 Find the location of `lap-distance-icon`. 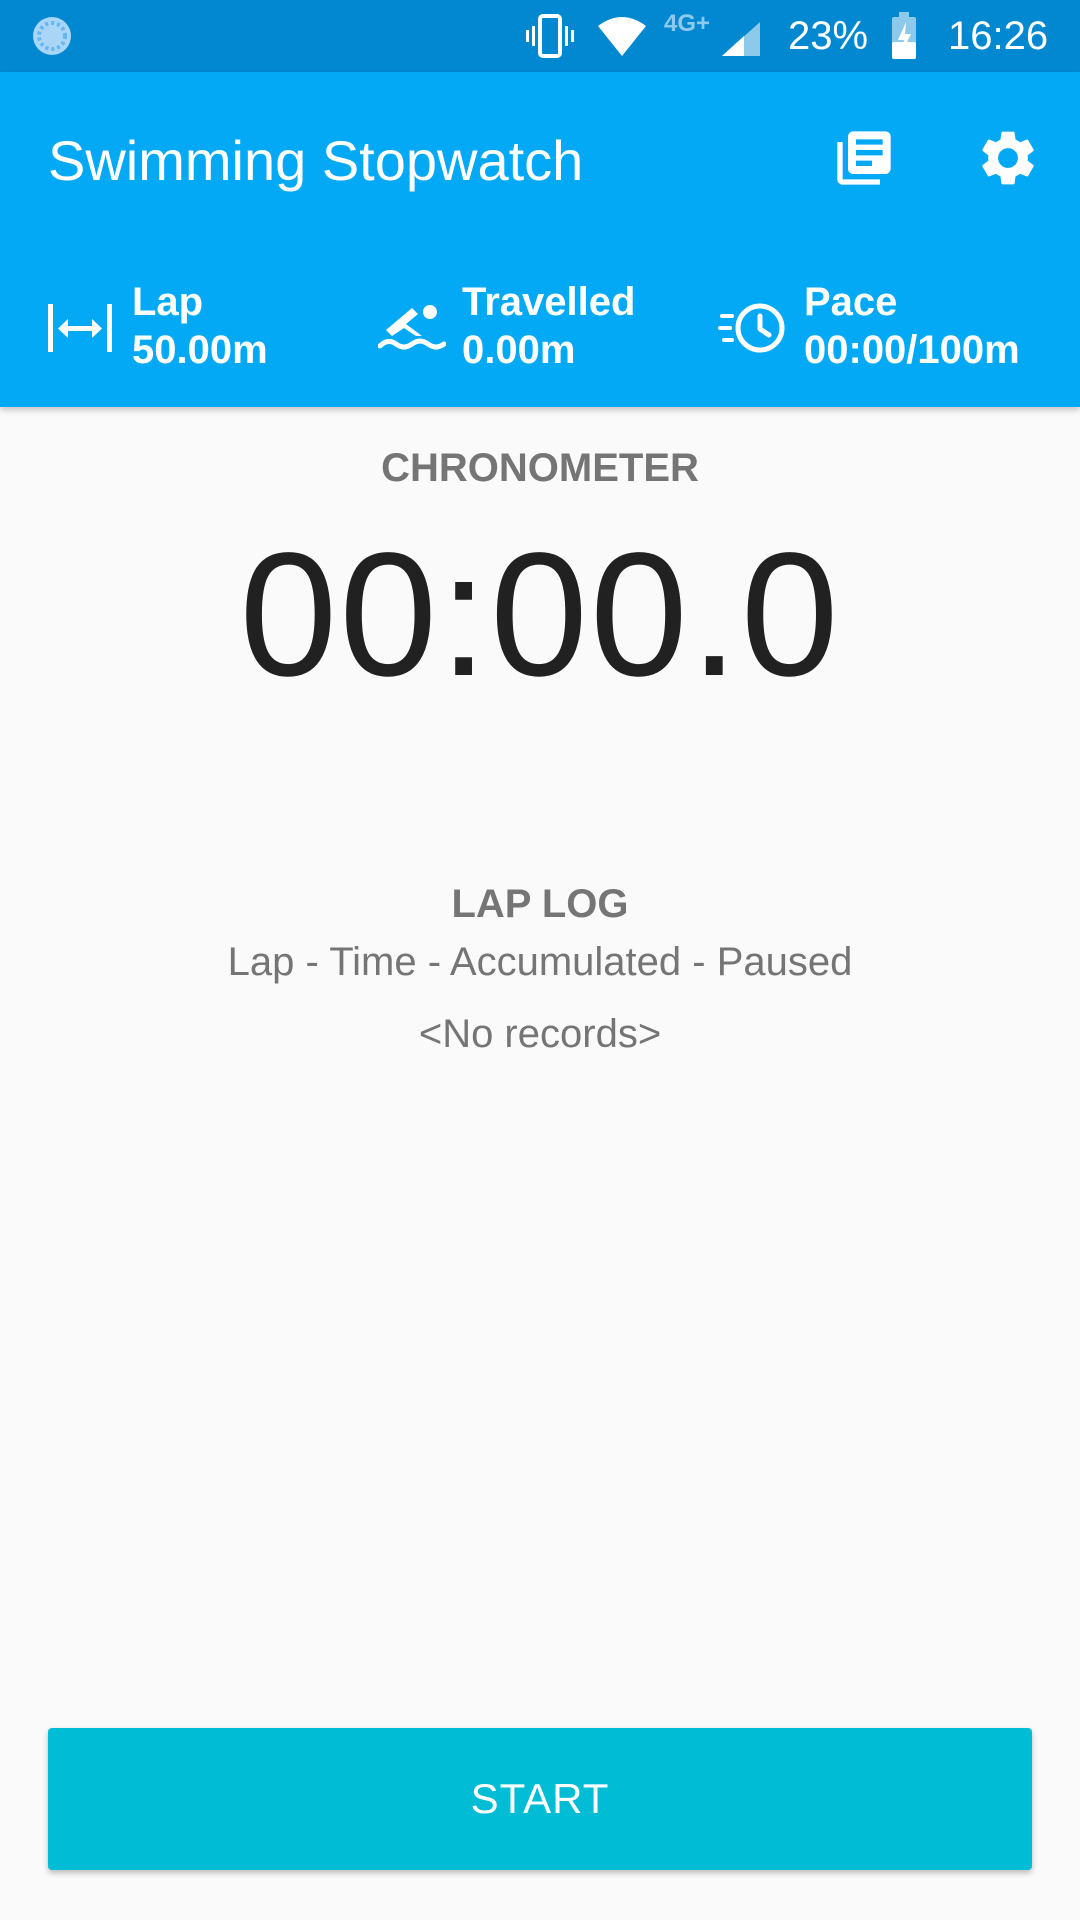

lap-distance-icon is located at coordinates (80, 328).